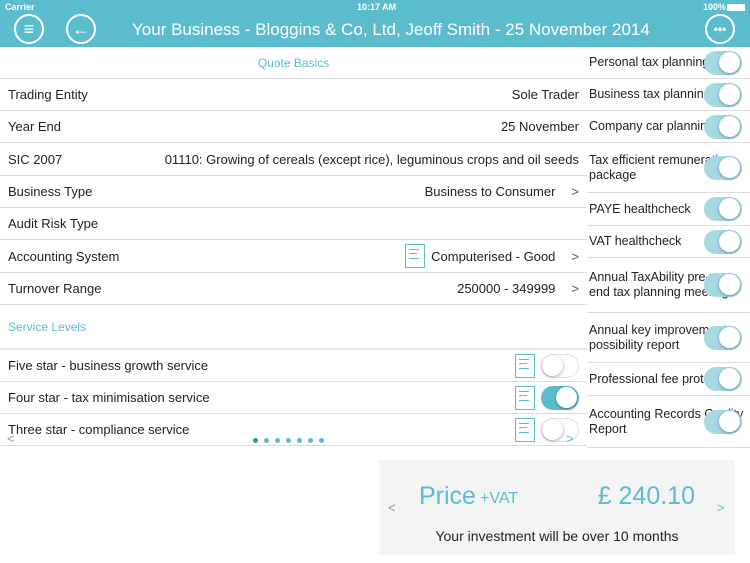 The height and width of the screenshot is (563, 750). I want to click on field-value-group: 25 November, so click(540, 126).